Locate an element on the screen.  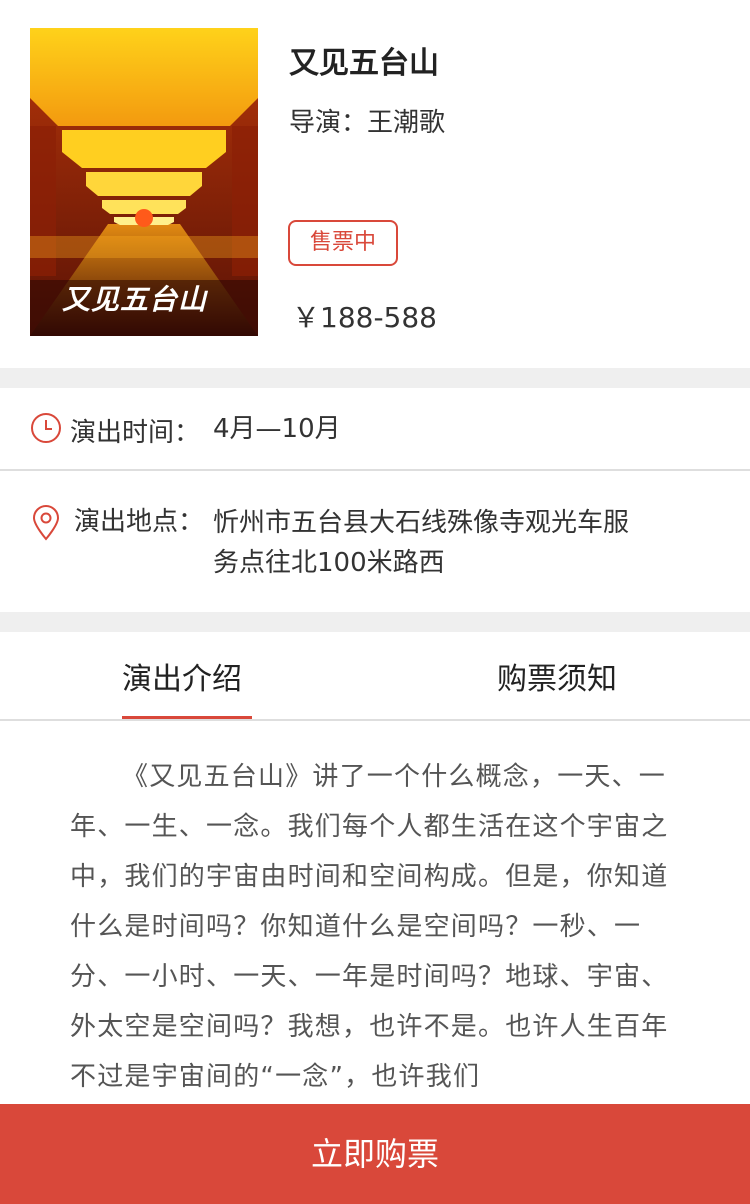
show-director: 导演：王潮歌 is located at coordinates (367, 120).